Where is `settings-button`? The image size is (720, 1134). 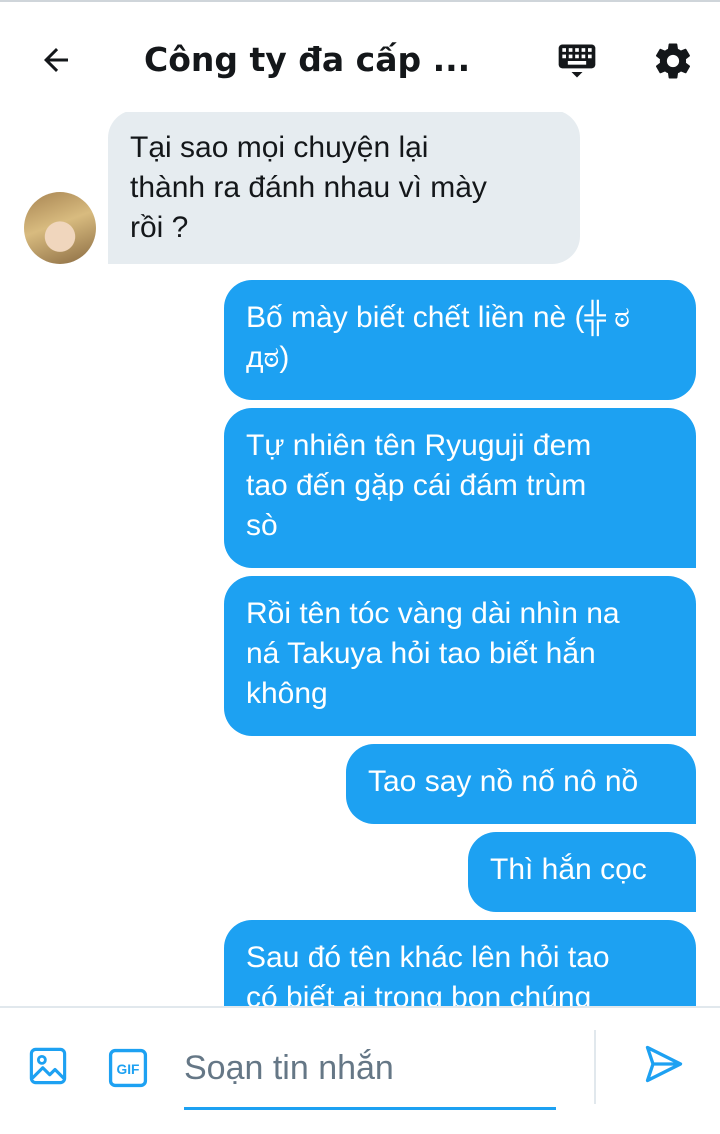 settings-button is located at coordinates (673, 63).